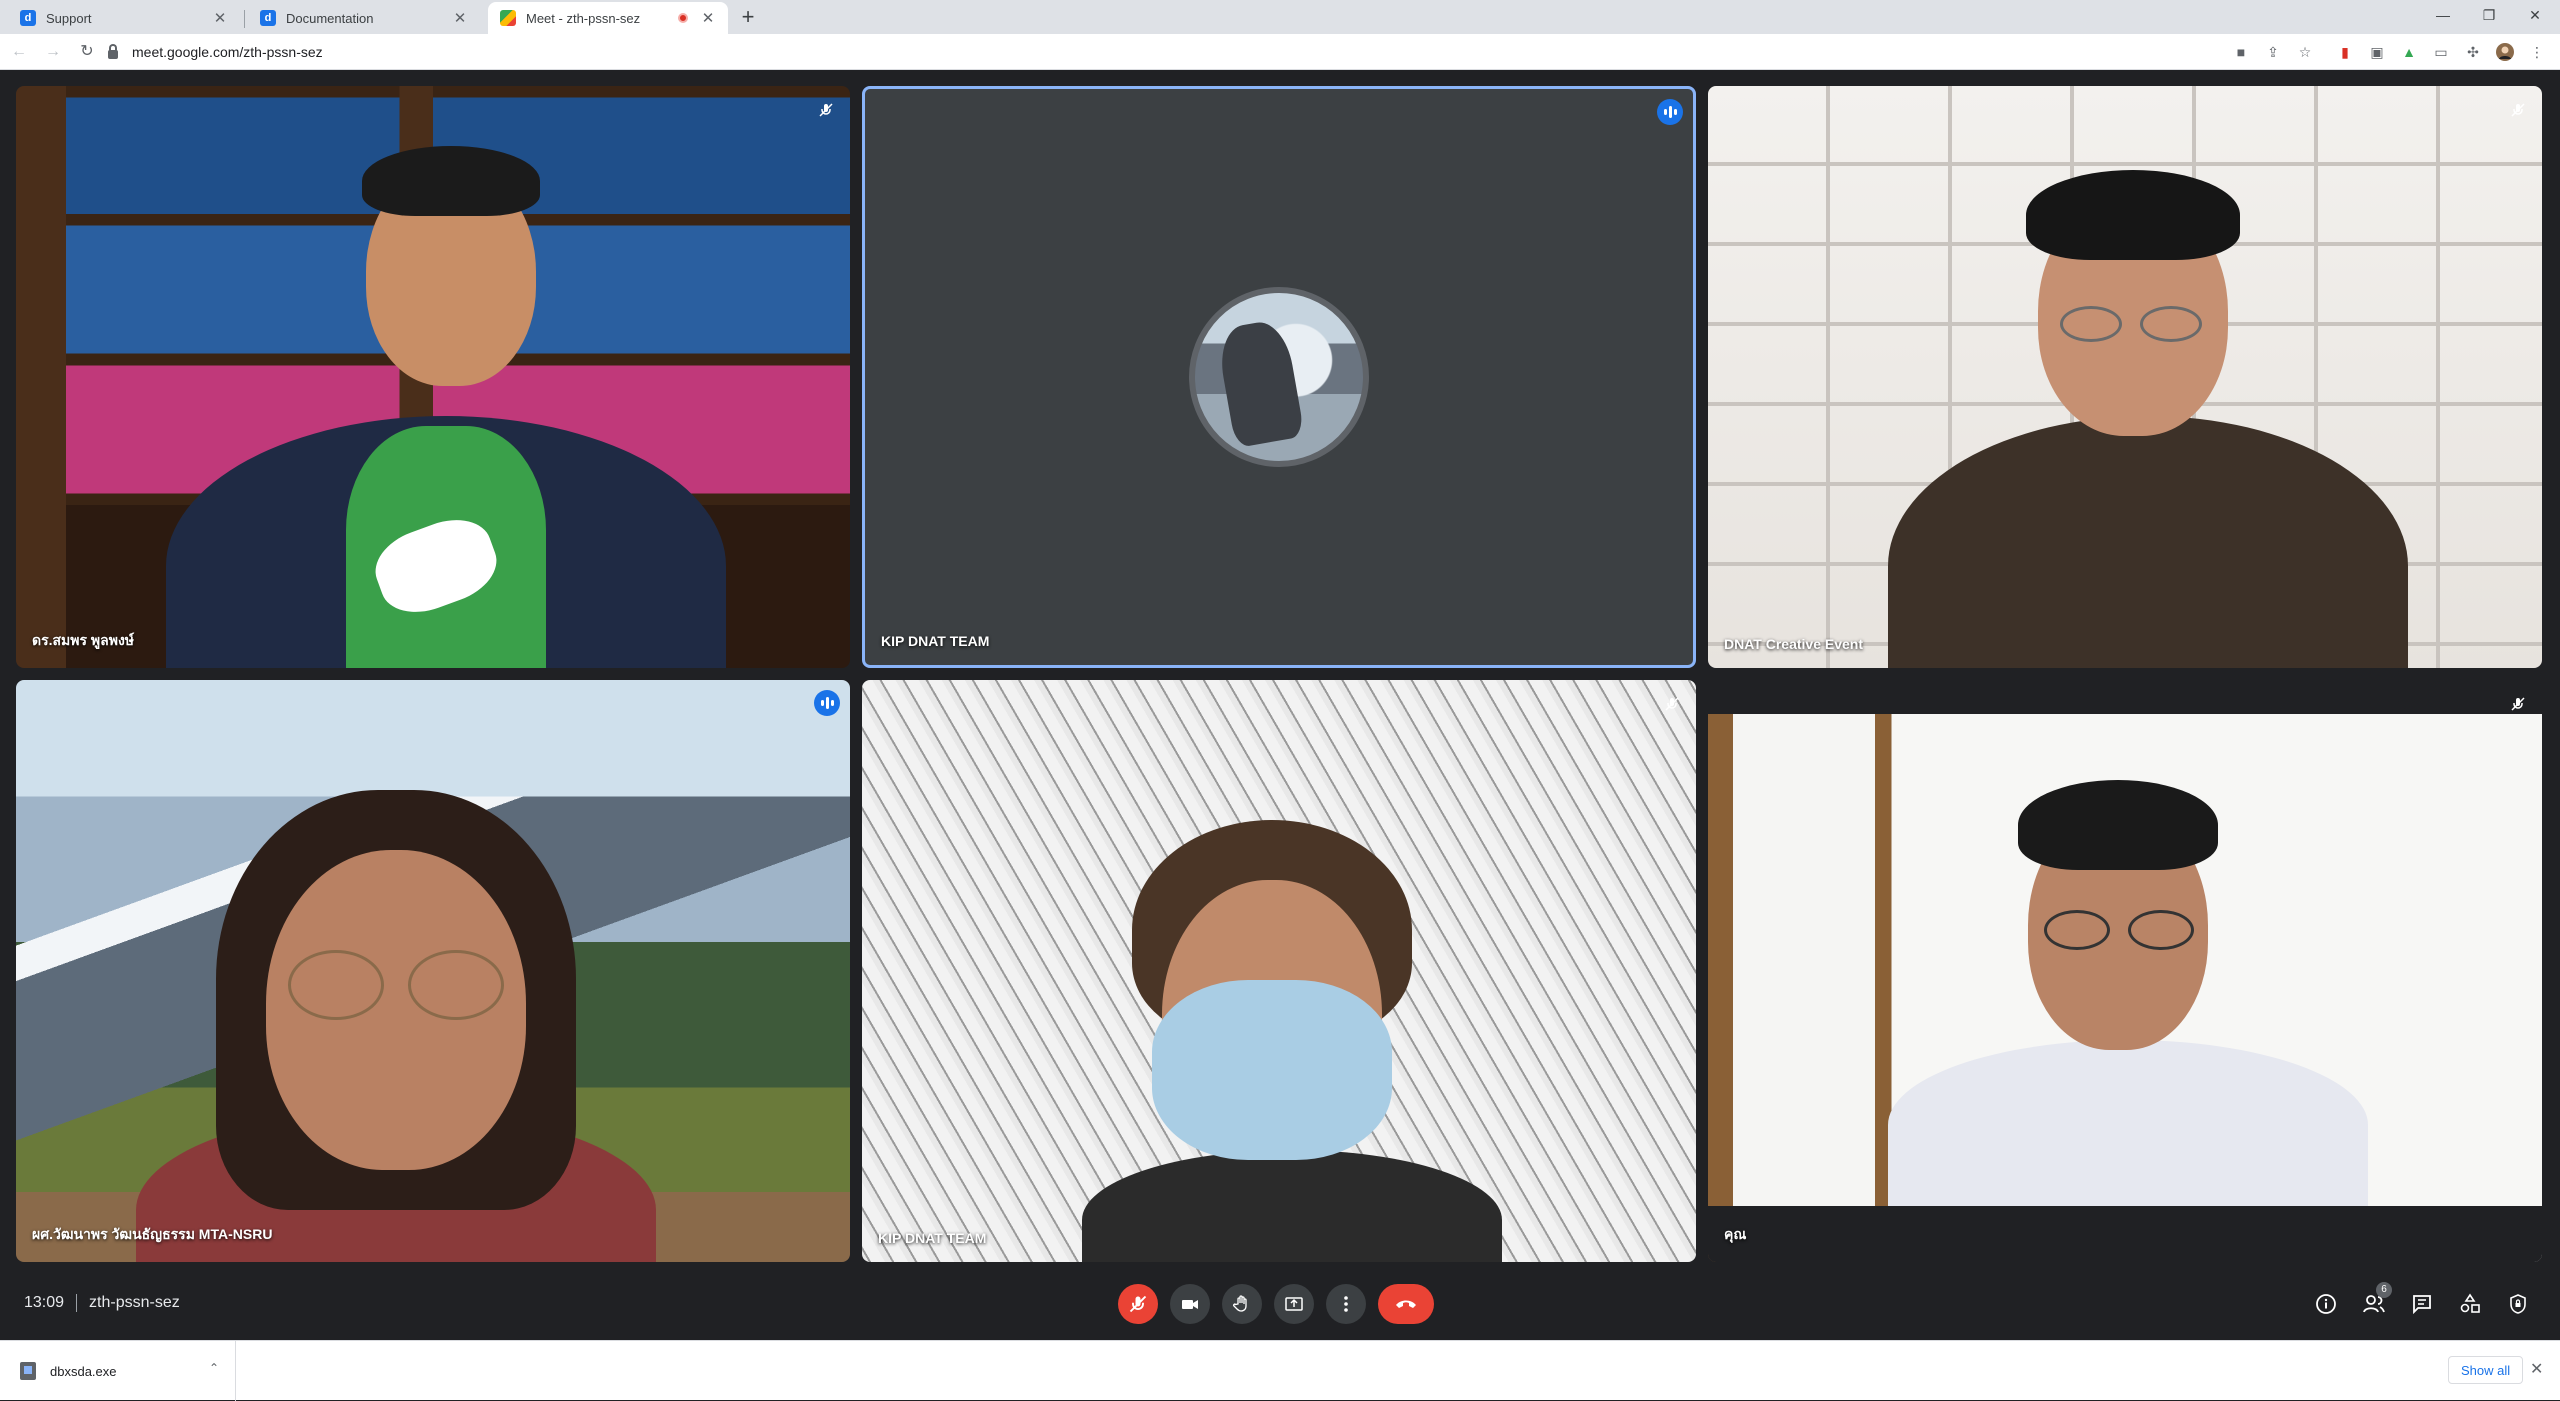 The width and height of the screenshot is (2560, 1401). I want to click on hang-up-icon, so click(1406, 1304).